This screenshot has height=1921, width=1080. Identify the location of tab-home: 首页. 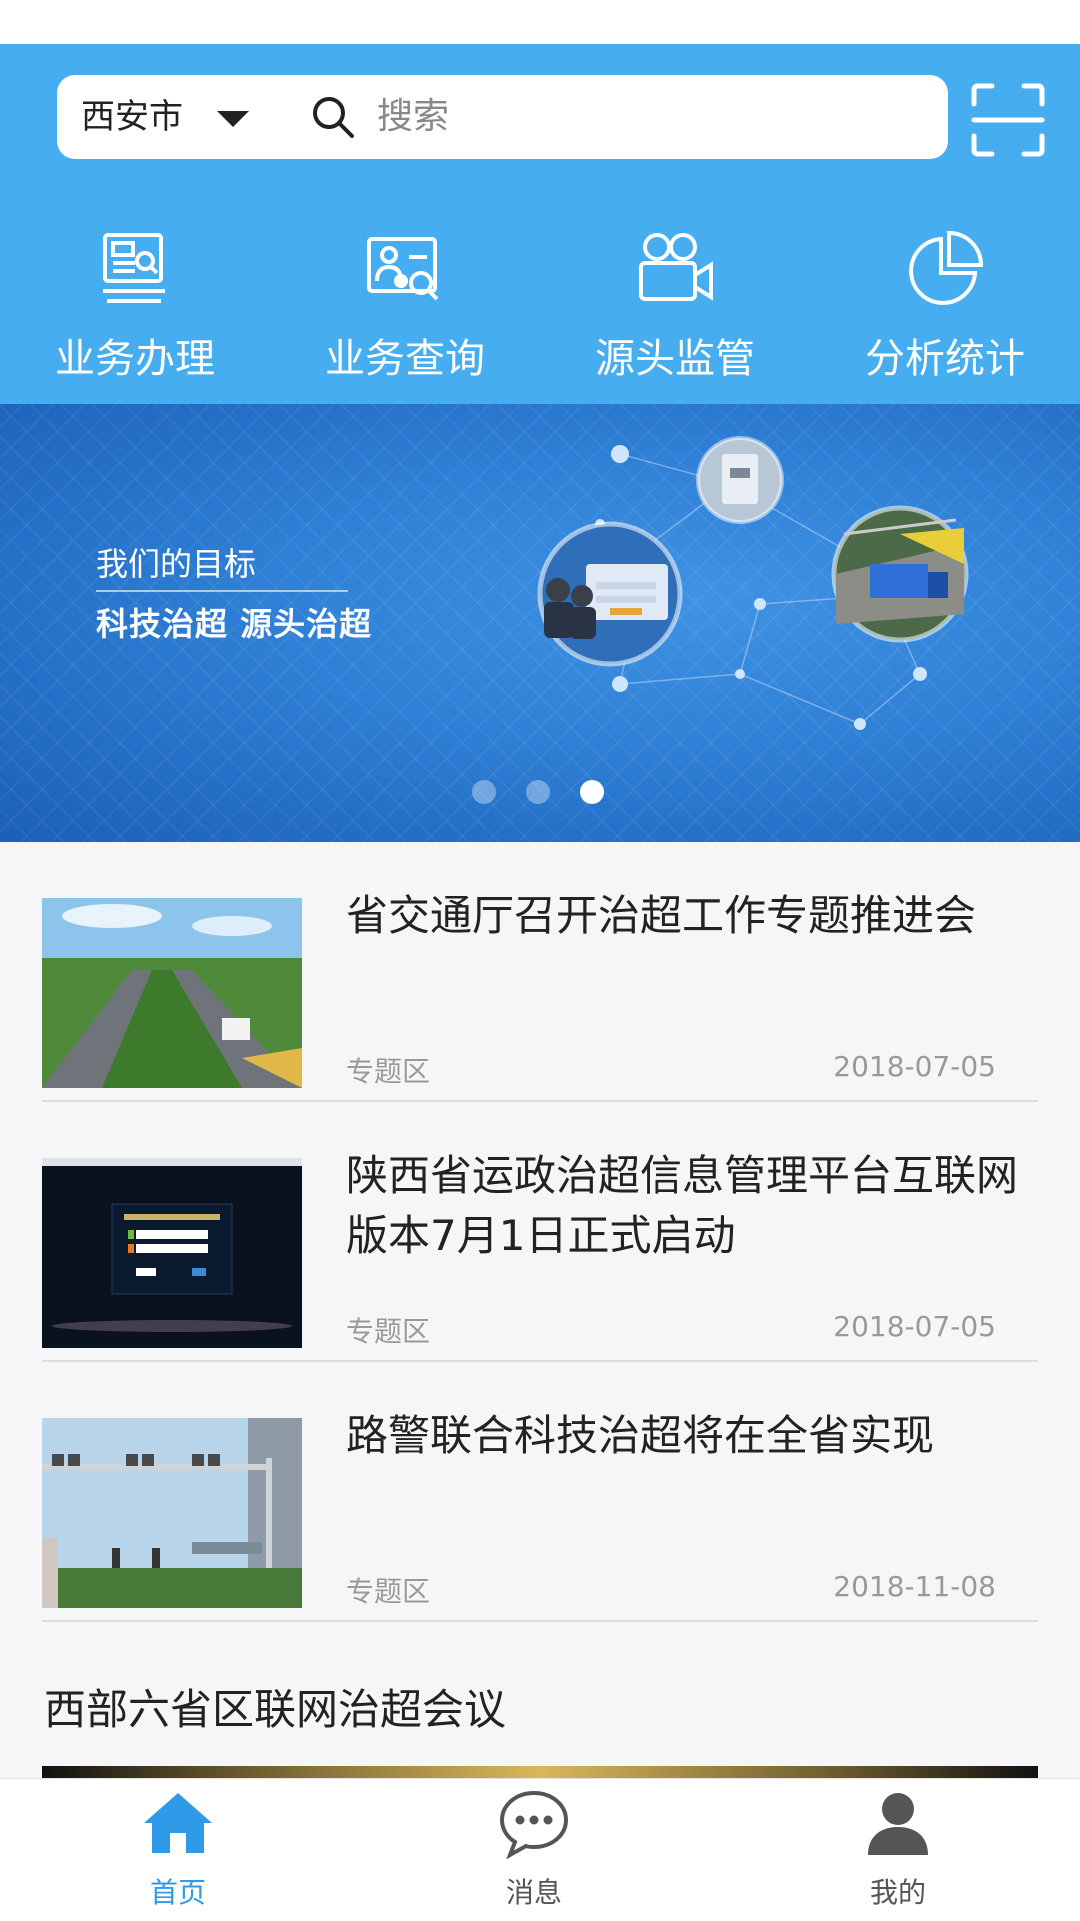
(178, 1850).